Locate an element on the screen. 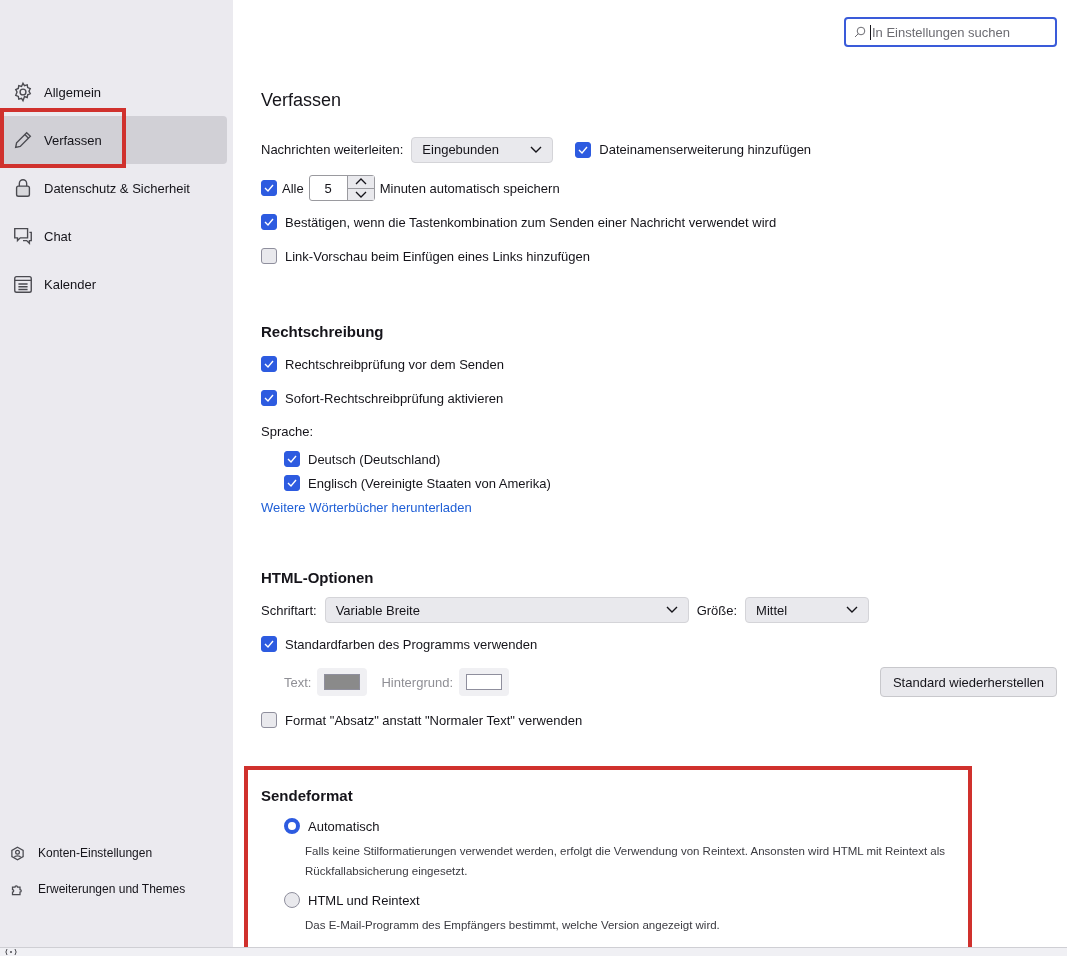  option-description: Falls keine Stilformatierungen verwendet werden, erfolgt die Verwendung von Reintext. Ansonsten wird HTML mit Reintext als Rückfallabsicherung eingesetzt. is located at coordinates (625, 861).